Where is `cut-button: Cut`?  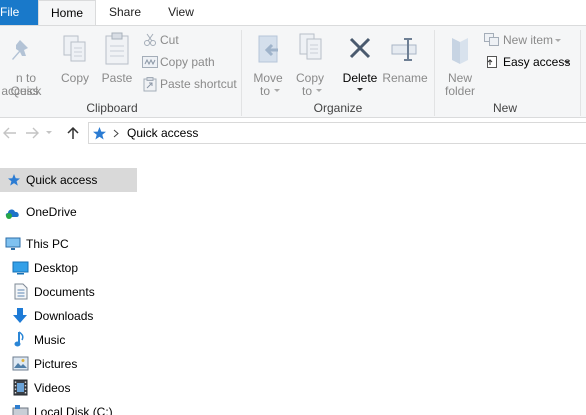
cut-button: Cut is located at coordinates (186, 40).